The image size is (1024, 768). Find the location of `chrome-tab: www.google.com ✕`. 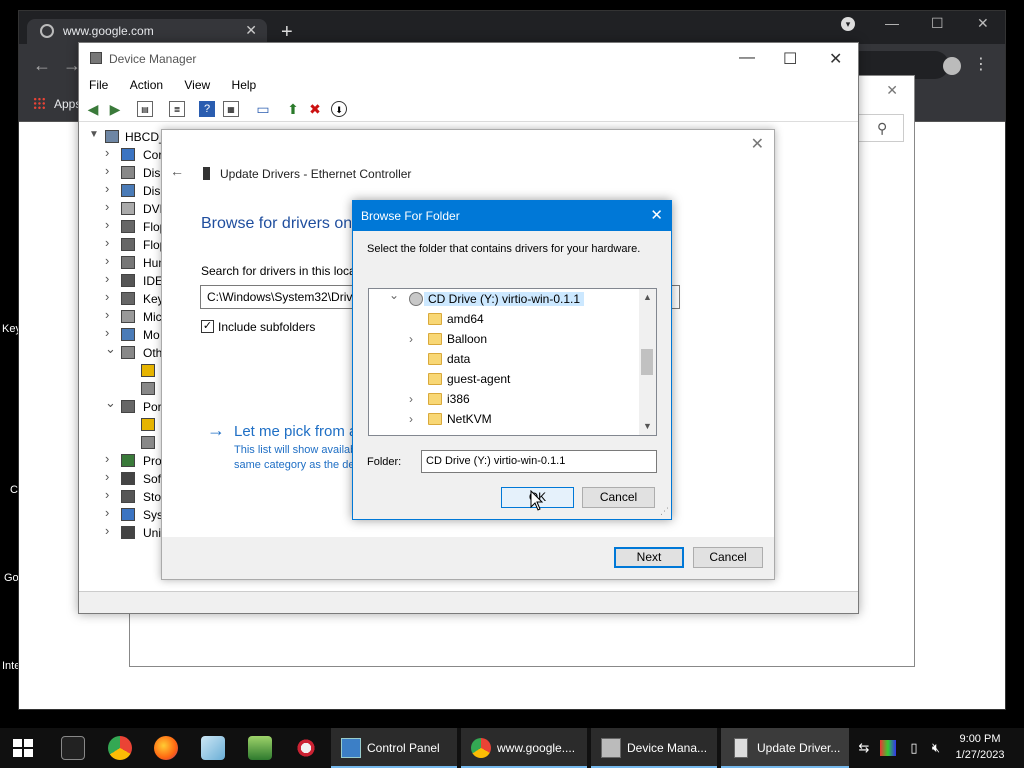

chrome-tab: www.google.com ✕ is located at coordinates (147, 31).